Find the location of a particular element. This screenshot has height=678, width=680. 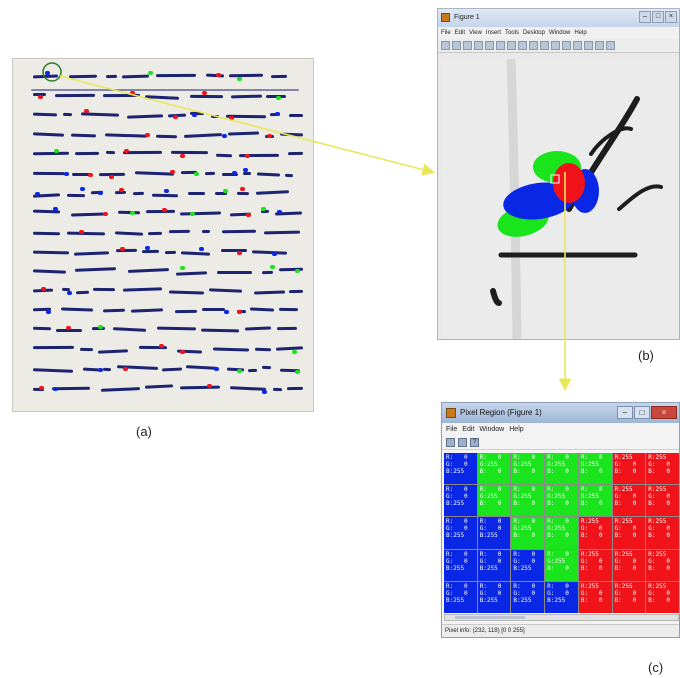

legend-icon is located at coordinates (588, 45).